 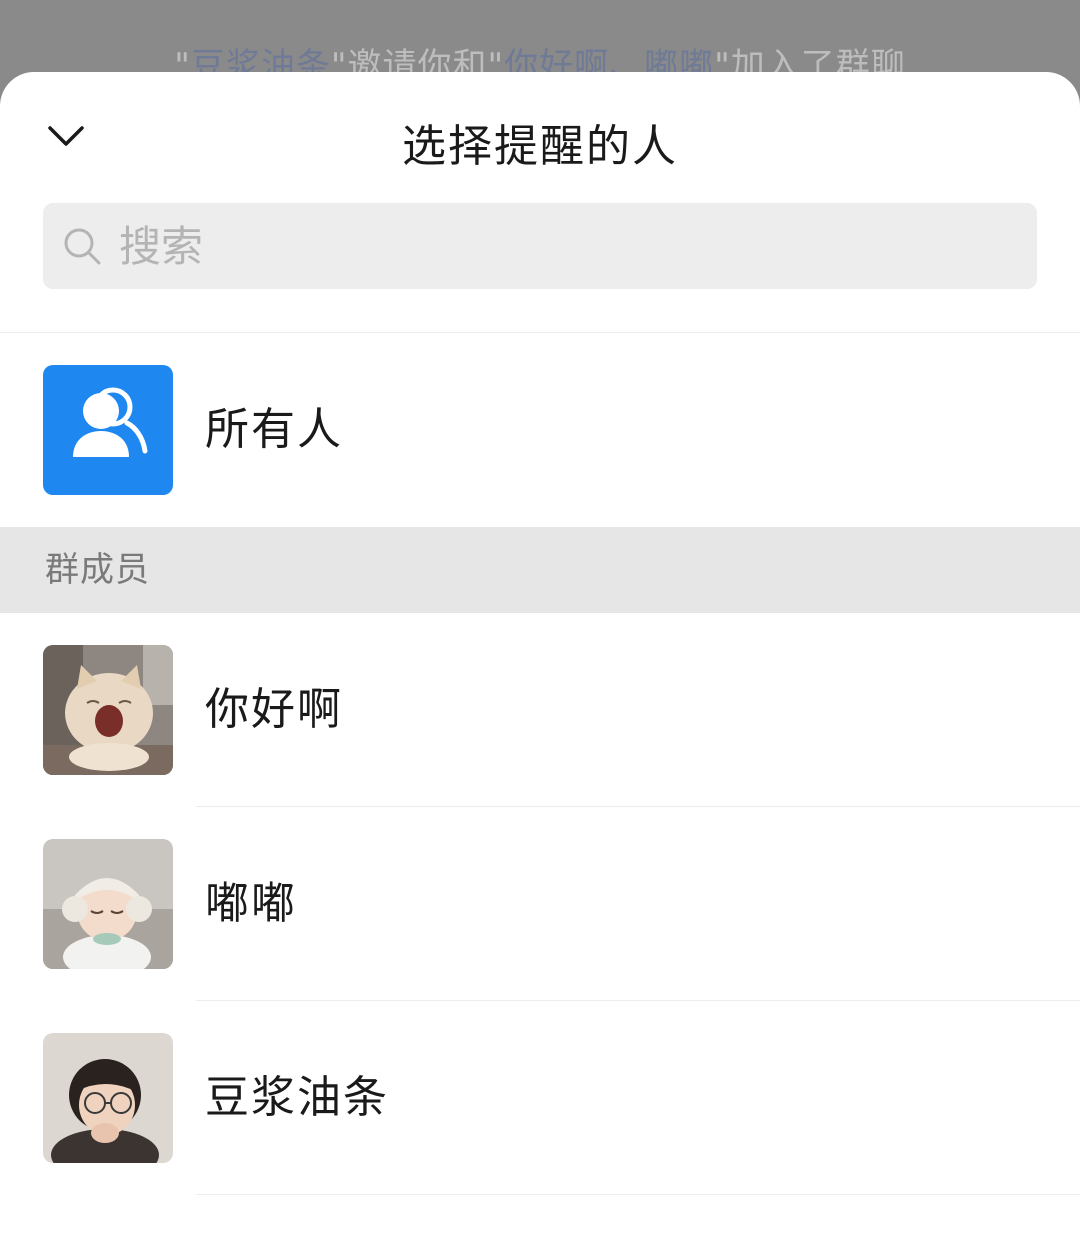 What do you see at coordinates (297, 1097) in the screenshot?
I see `member-name: 豆浆油条` at bounding box center [297, 1097].